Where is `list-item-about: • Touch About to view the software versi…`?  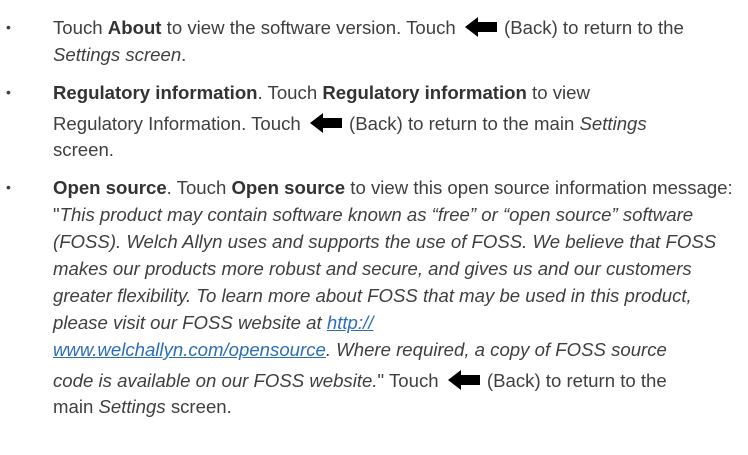 list-item-about: • Touch About to view the software versi… is located at coordinates (374, 41).